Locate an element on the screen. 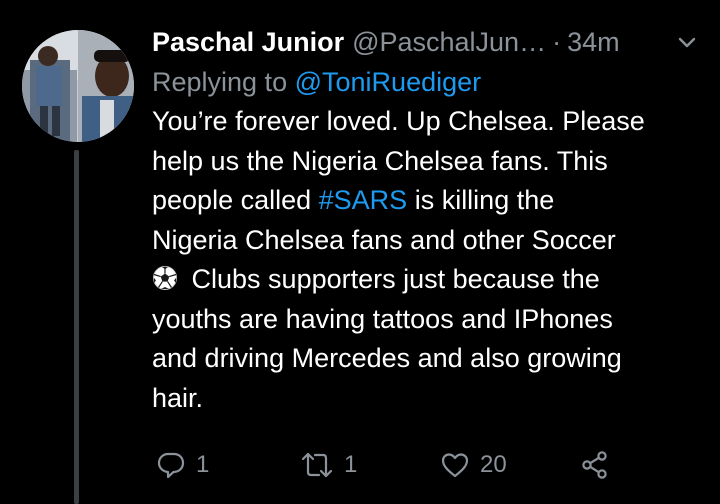 This screenshot has width=720, height=504. reply-count: 1 is located at coordinates (203, 464).